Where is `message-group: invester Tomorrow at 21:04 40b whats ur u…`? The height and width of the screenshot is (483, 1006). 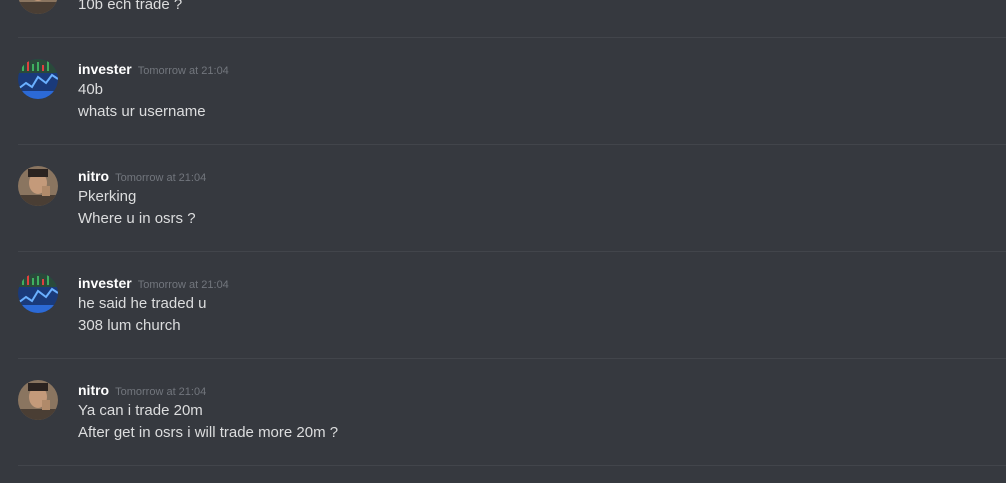 message-group: invester Tomorrow at 21:04 40b whats ur u… is located at coordinates (512, 94).